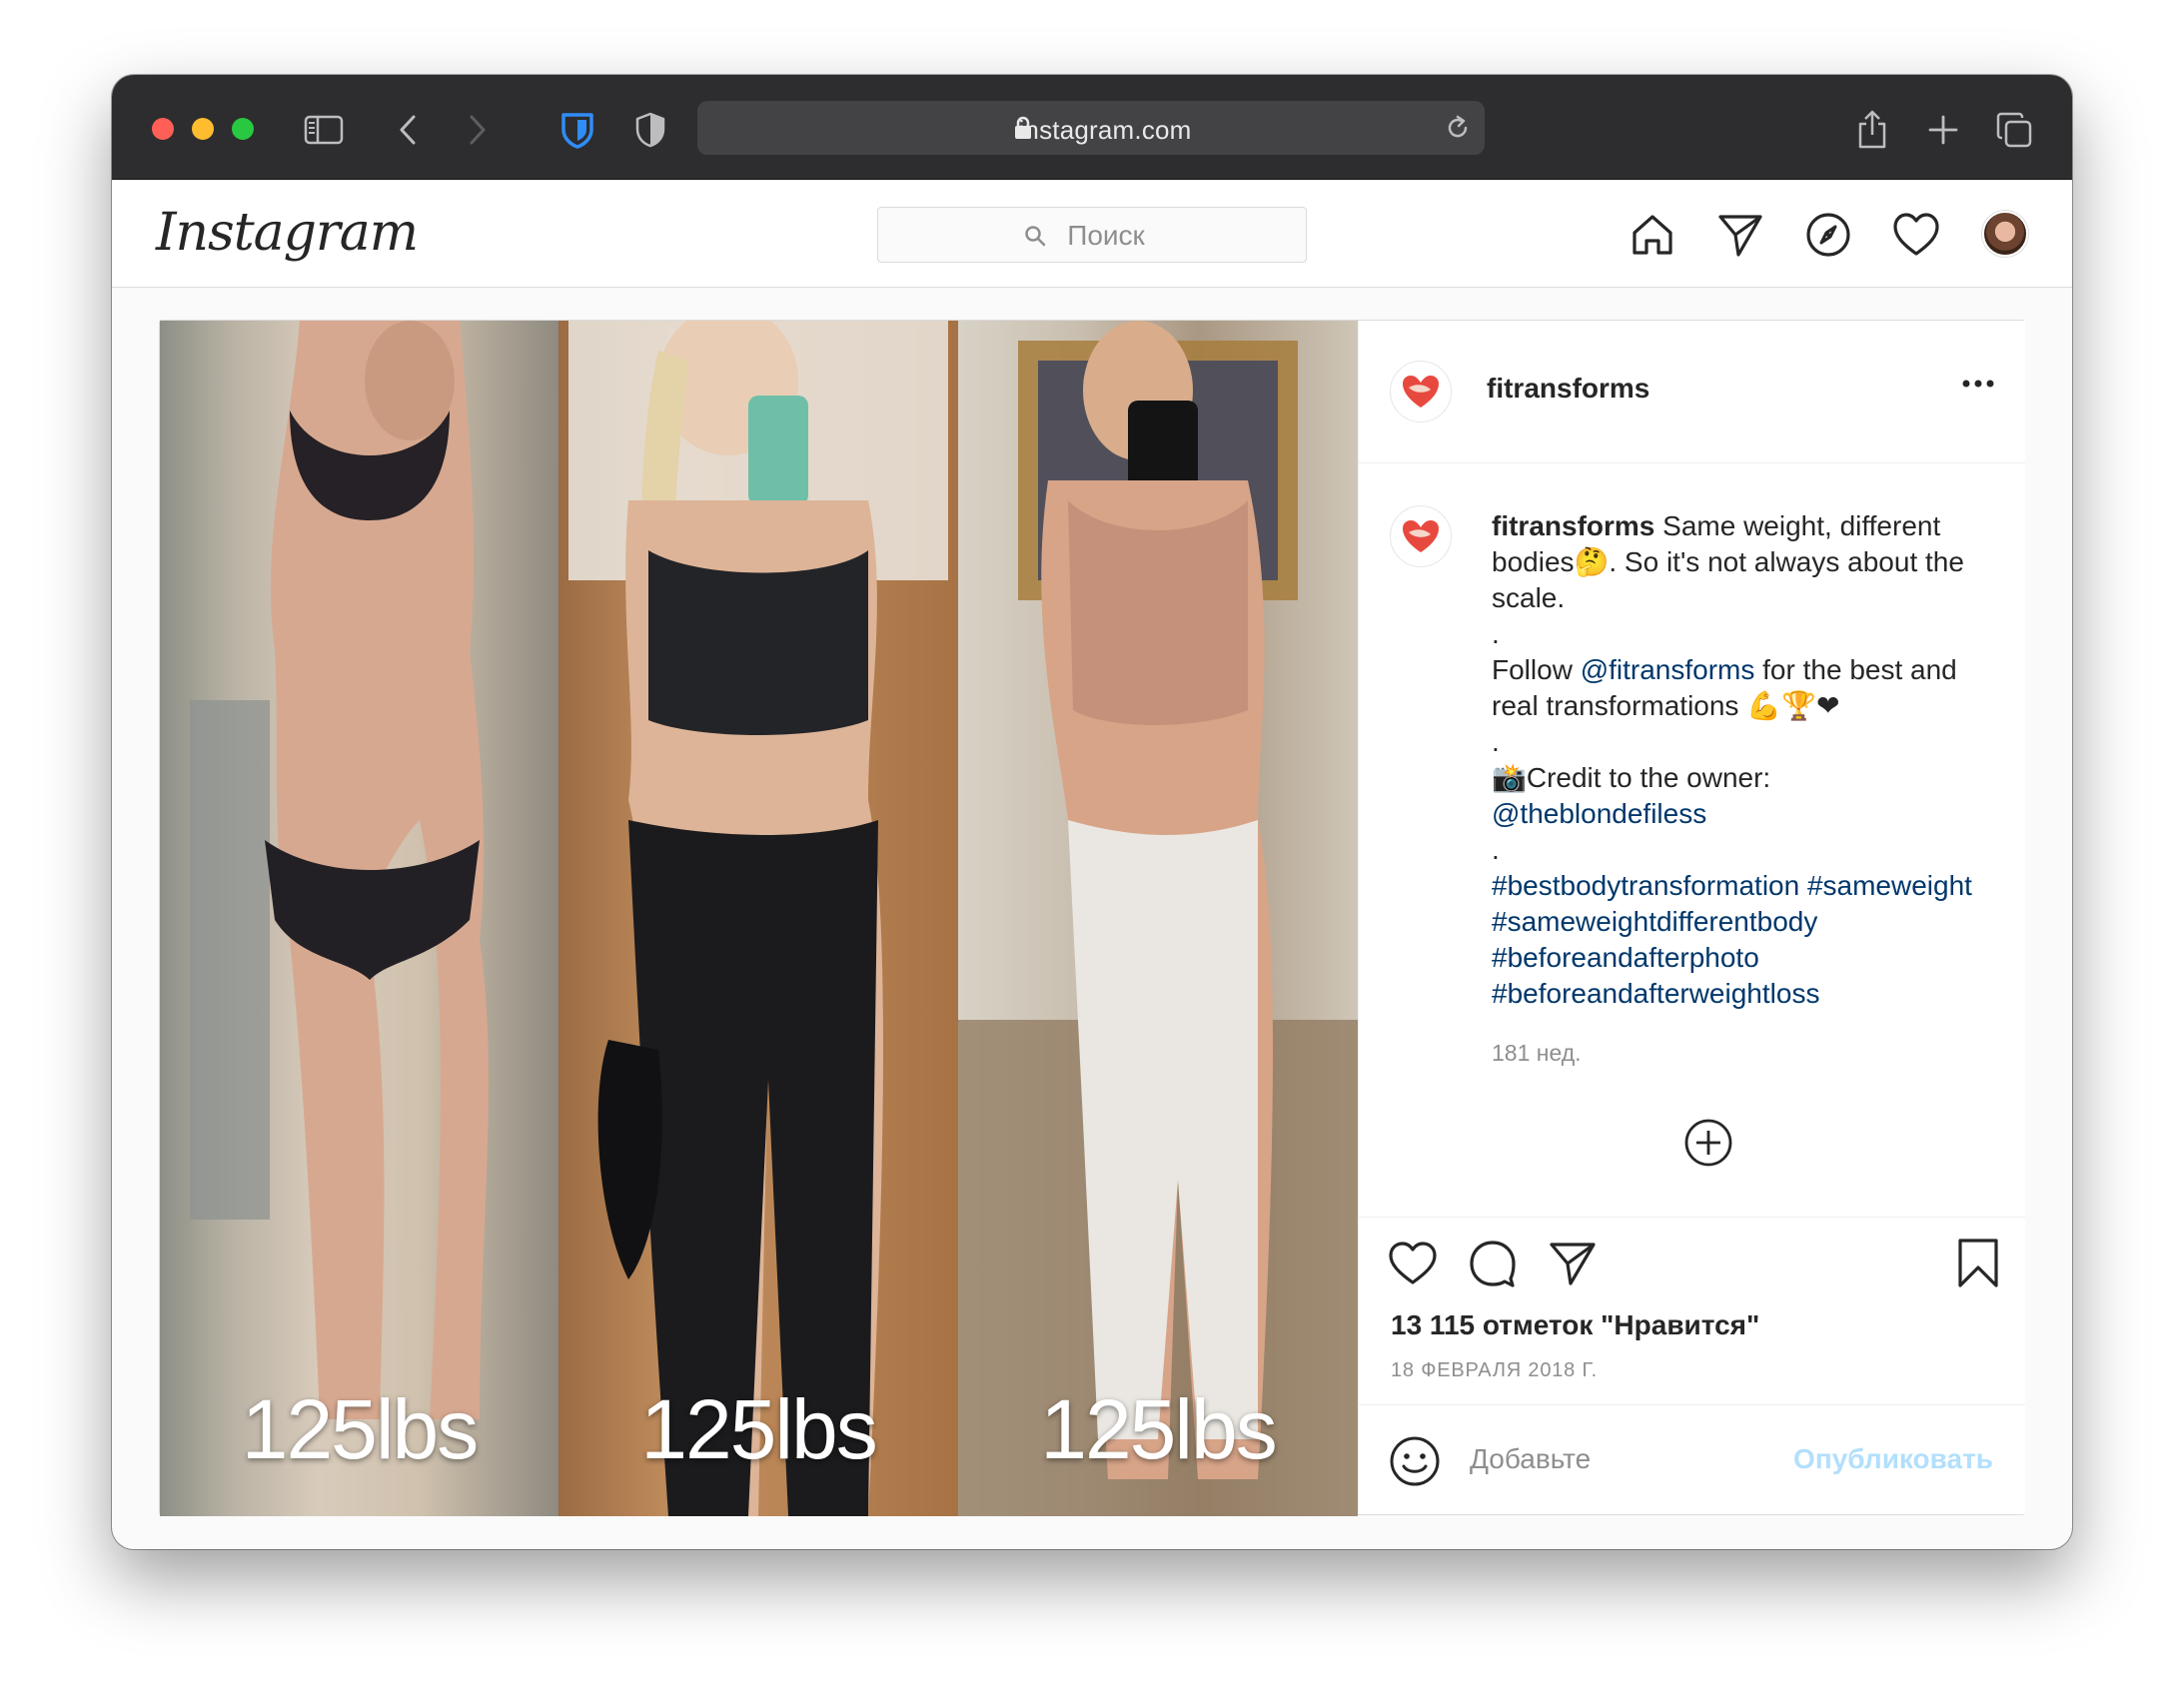  I want to click on comment-input: Добавьте, so click(1530, 1459).